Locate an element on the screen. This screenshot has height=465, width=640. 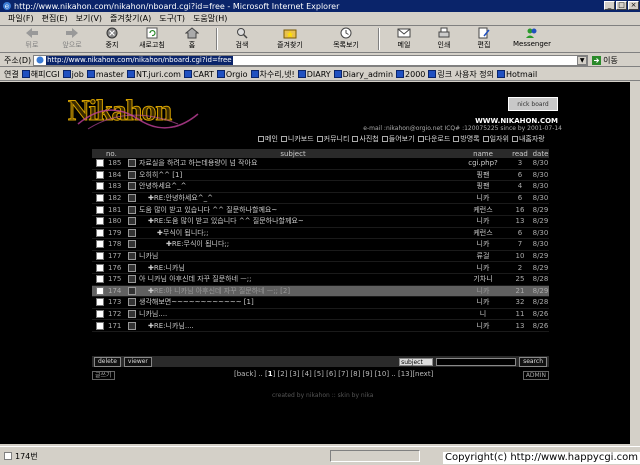
link-item: Diary_admin is located at coordinates (363, 74).